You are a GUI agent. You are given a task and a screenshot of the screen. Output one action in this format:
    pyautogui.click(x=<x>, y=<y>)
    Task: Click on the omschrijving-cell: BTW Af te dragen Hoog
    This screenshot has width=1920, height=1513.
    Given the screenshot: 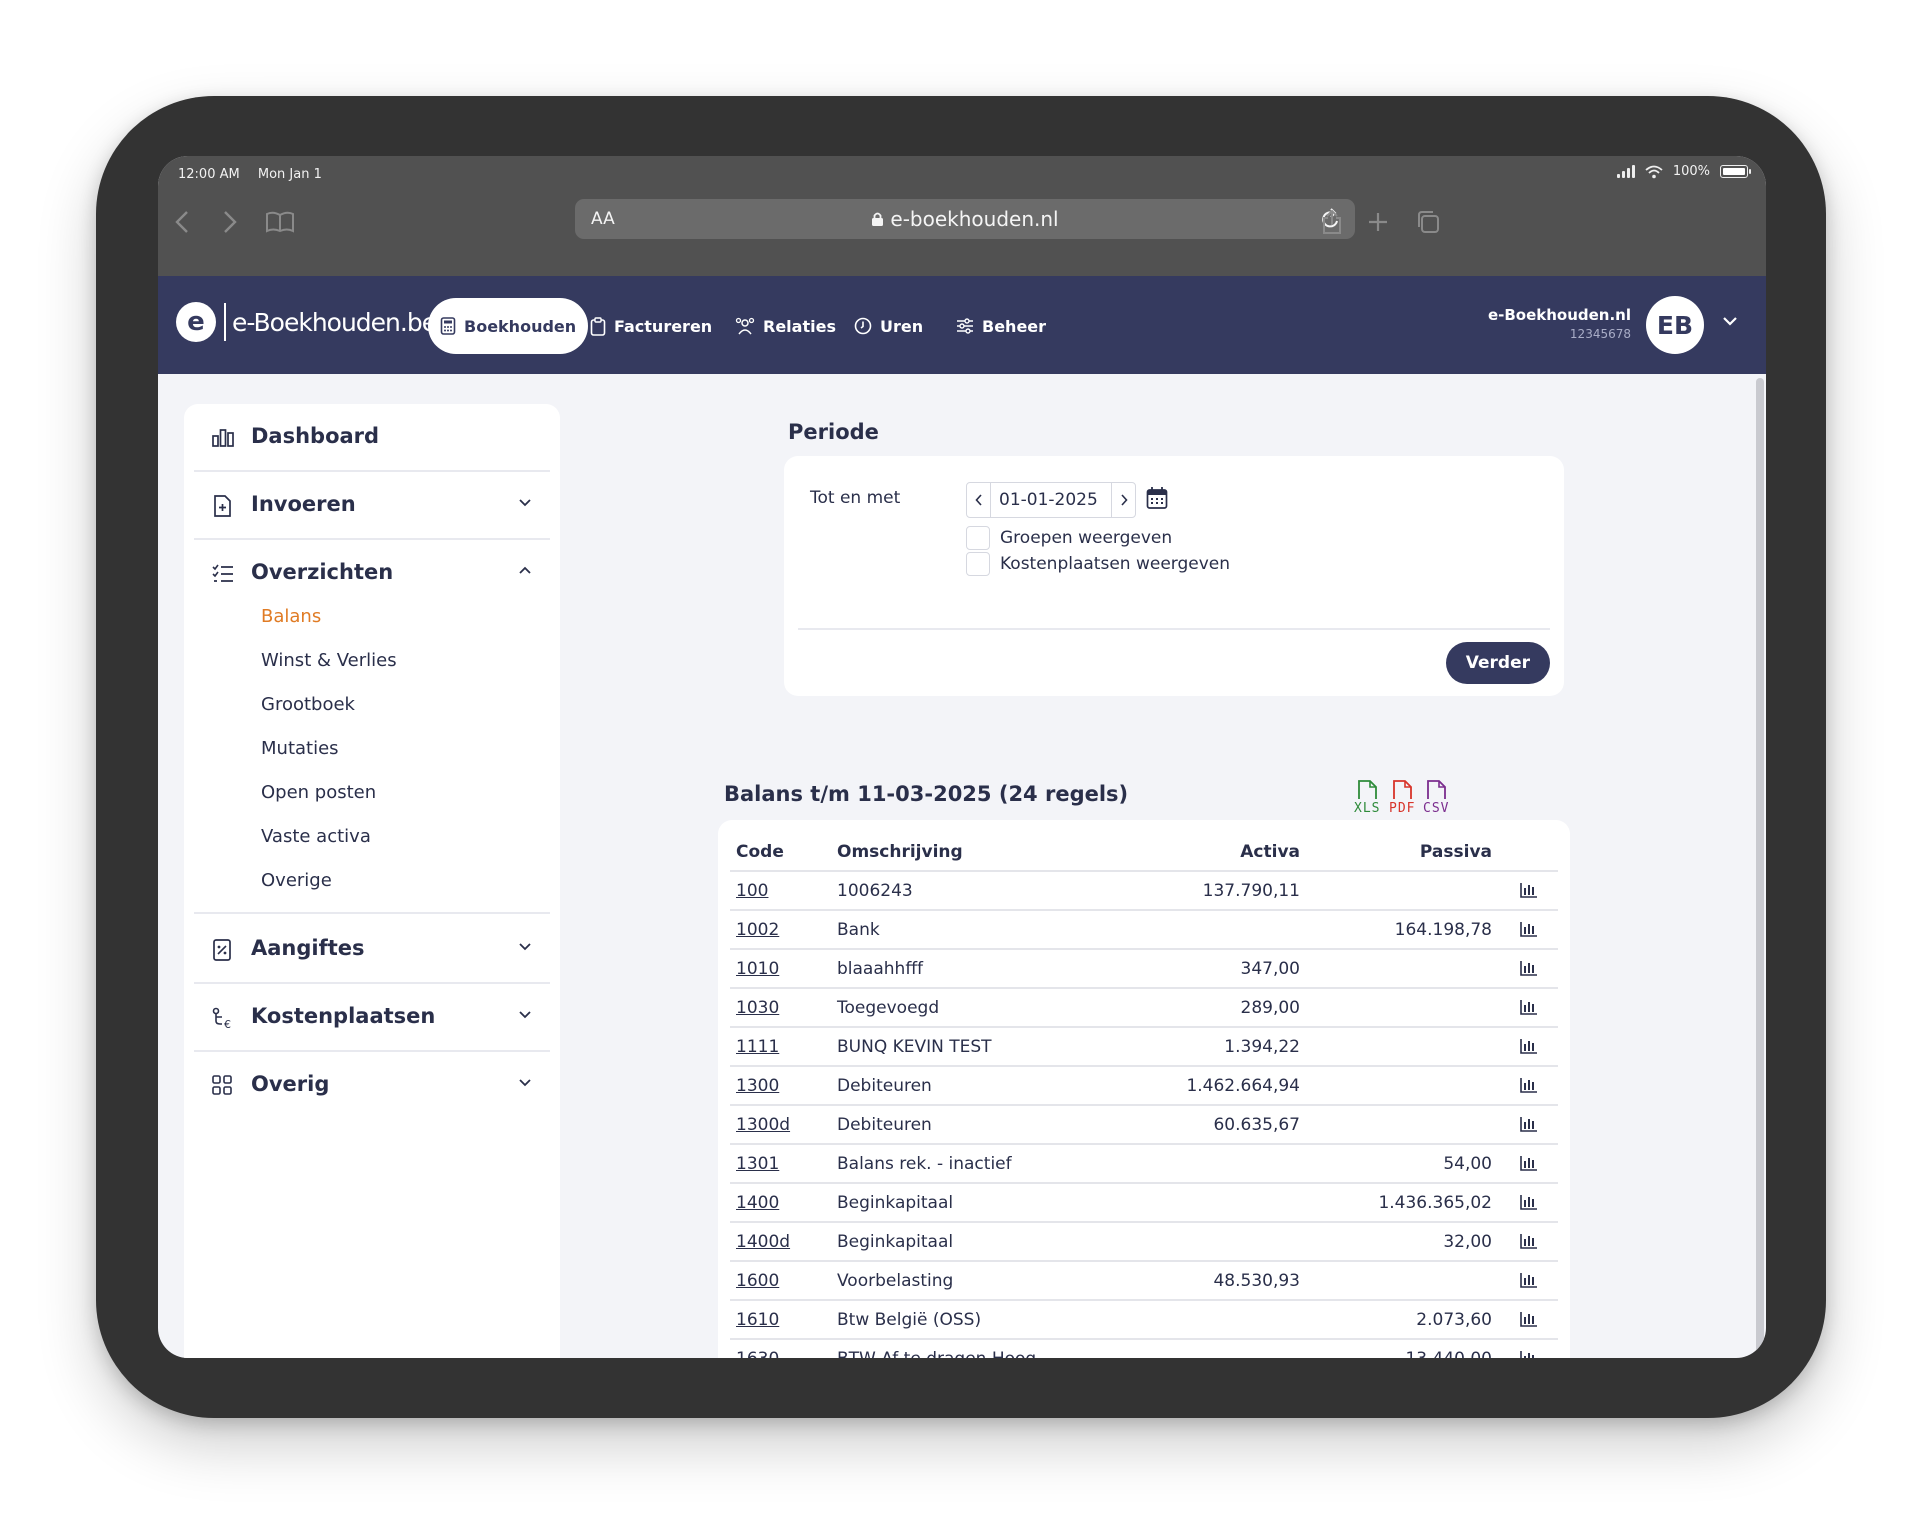 What is the action you would take?
    pyautogui.click(x=936, y=1353)
    